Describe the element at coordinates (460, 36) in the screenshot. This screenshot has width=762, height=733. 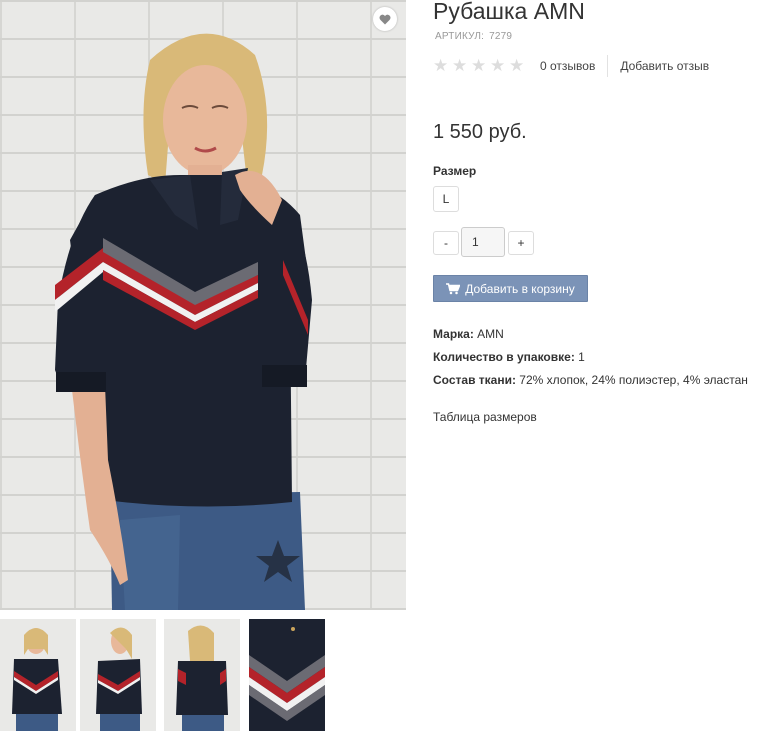
I see `sku-label: АРТИКУЛ:` at that location.